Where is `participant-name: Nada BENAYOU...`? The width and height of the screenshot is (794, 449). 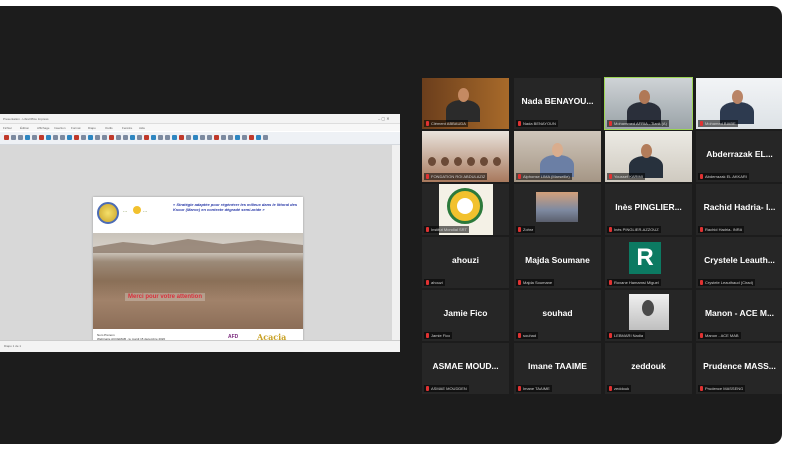
participant-name: Nada BENAYOU... is located at coordinates (557, 101).